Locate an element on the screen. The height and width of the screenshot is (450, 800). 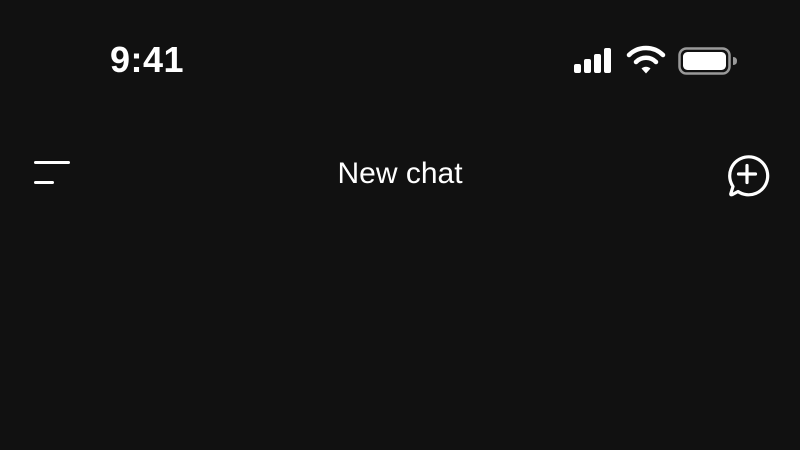
status-time: 9:41 is located at coordinates (147, 59).